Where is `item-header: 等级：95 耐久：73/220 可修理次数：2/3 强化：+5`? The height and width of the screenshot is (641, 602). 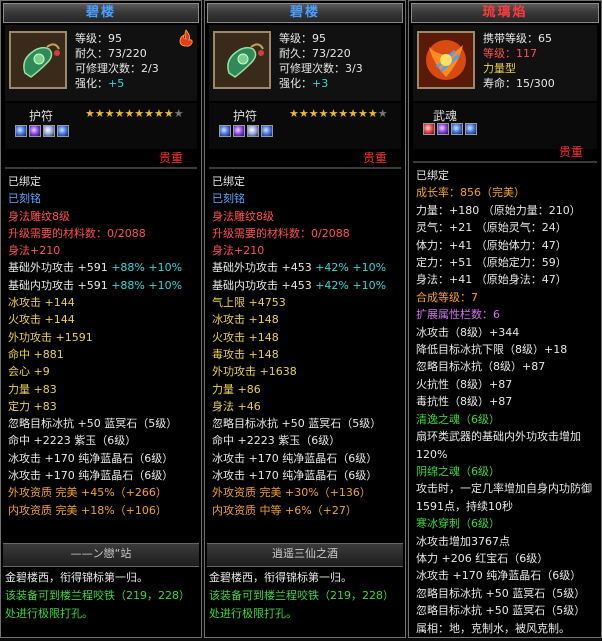 item-header: 等级：95 耐久：73/220 可修理次数：2/3 强化：+5 is located at coordinates (101, 63).